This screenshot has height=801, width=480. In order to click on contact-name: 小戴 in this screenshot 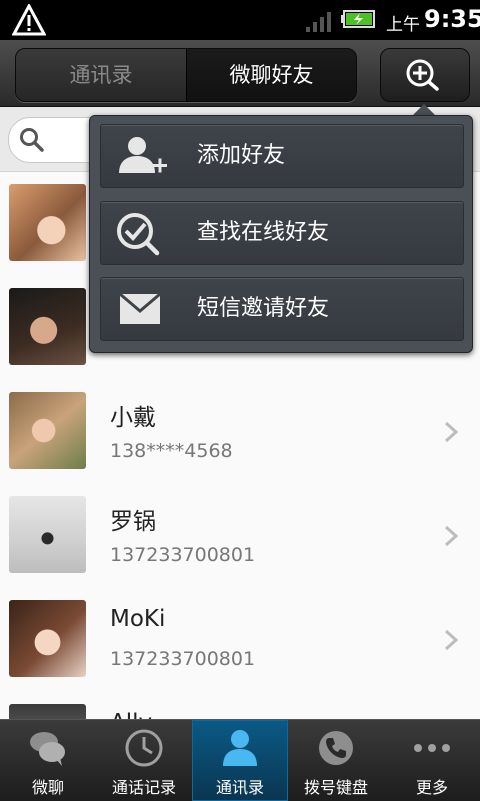, I will do `click(133, 418)`.